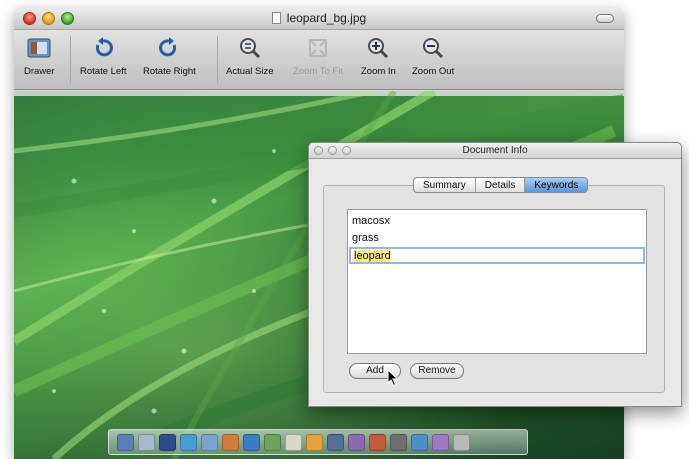 The height and width of the screenshot is (459, 689). I want to click on keyword-edit-text: leopard, so click(372, 256).